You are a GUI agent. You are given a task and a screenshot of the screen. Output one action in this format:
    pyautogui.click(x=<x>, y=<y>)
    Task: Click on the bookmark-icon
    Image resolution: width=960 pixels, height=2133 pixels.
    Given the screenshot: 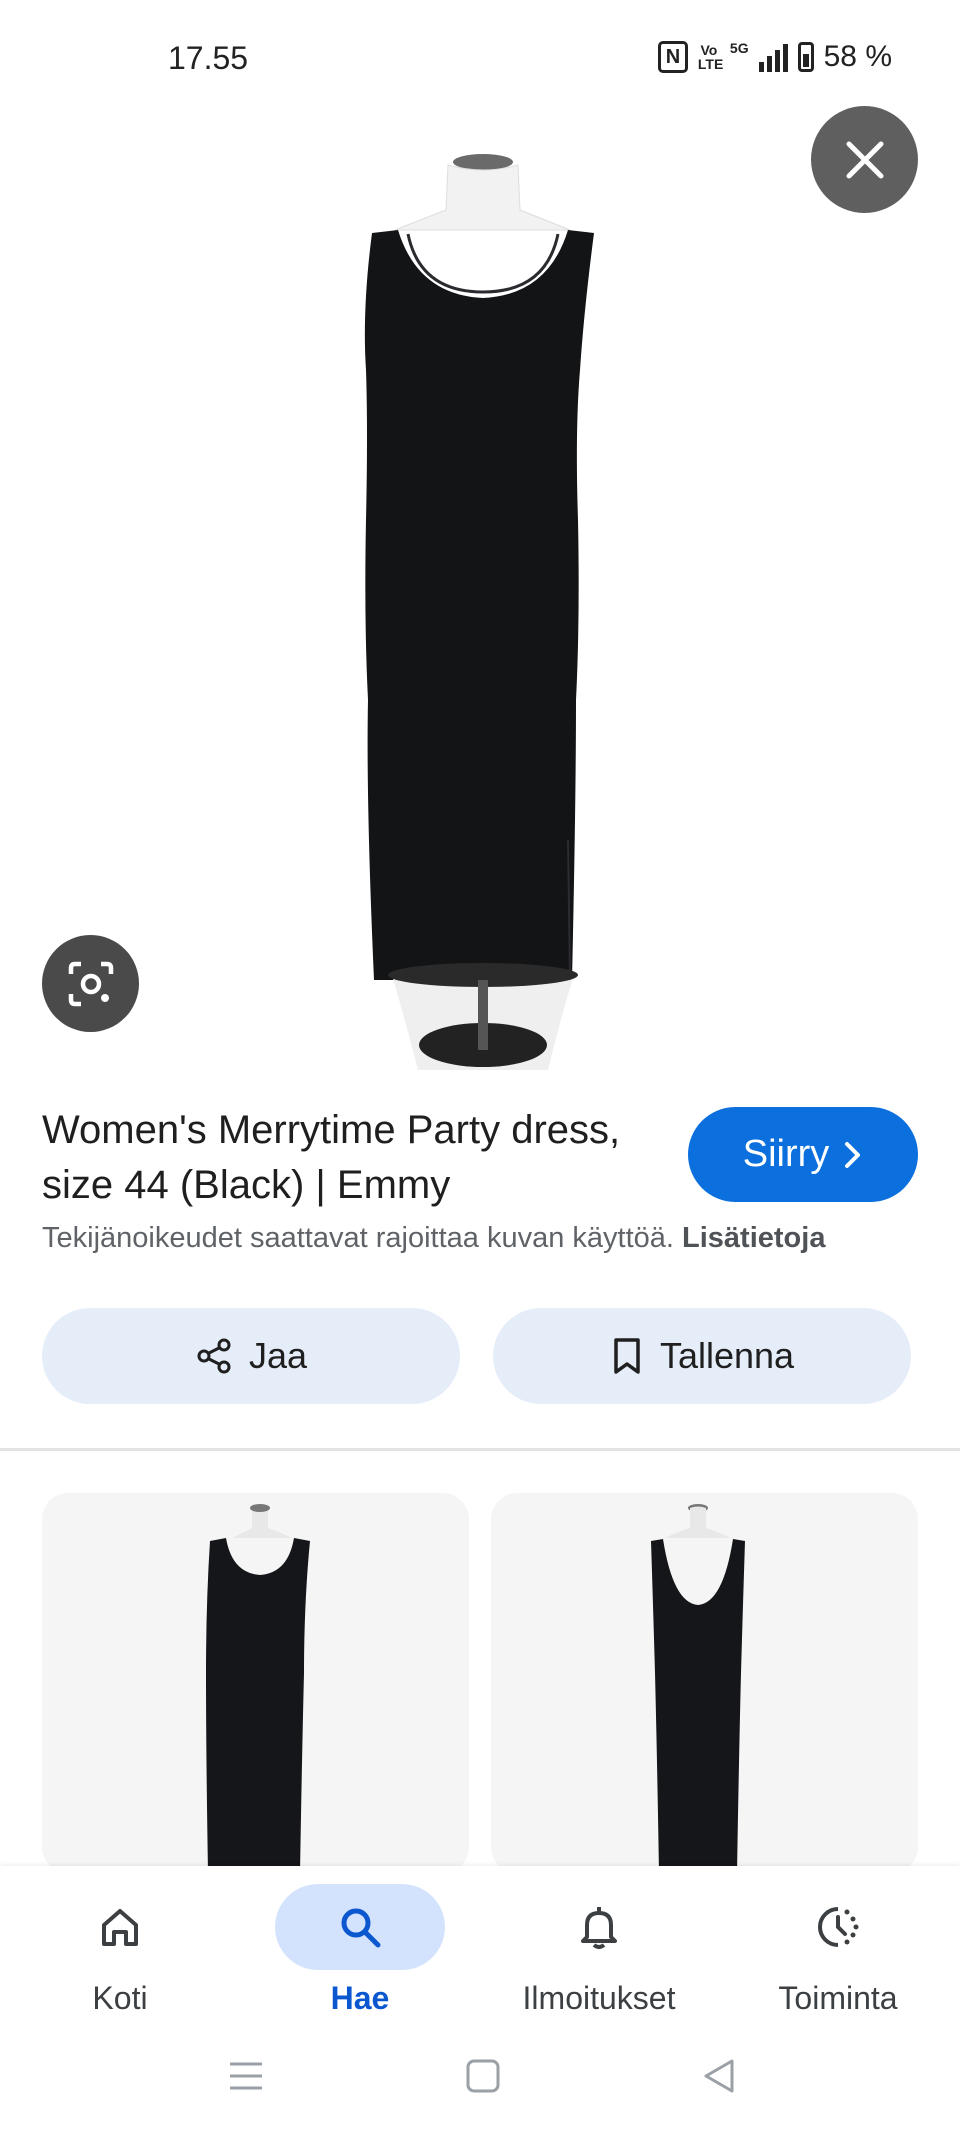 What is the action you would take?
    pyautogui.click(x=627, y=1356)
    